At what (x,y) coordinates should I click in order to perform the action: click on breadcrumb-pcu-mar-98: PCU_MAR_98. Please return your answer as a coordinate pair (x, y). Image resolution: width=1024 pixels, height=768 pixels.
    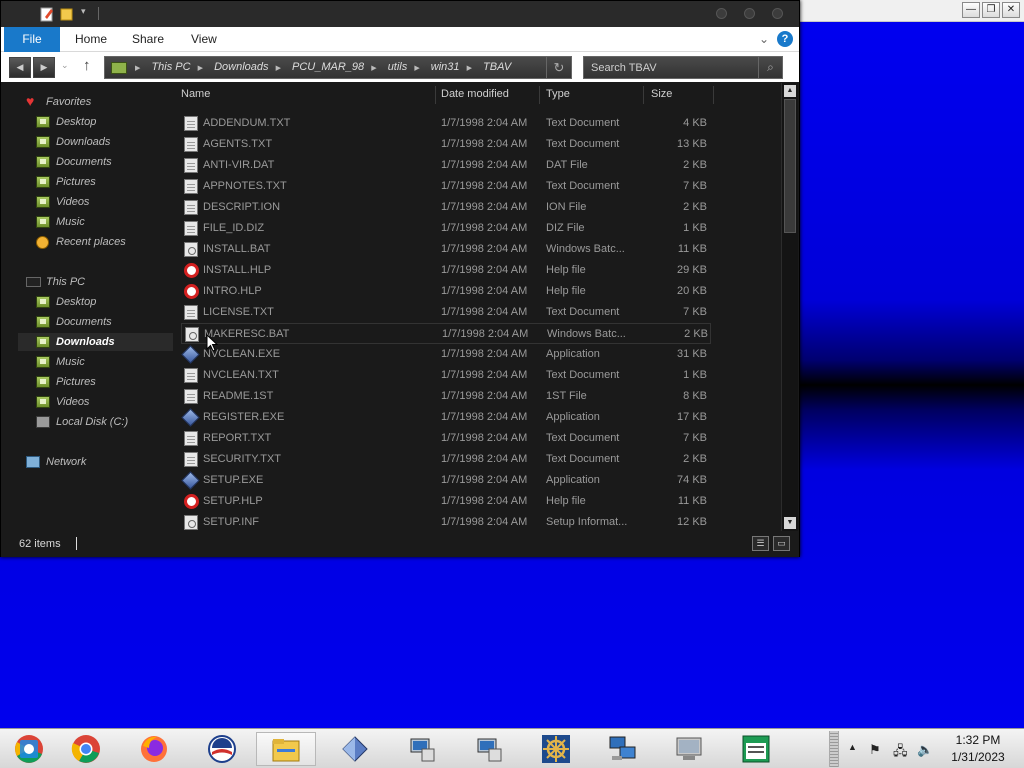
    Looking at the image, I should click on (328, 67).